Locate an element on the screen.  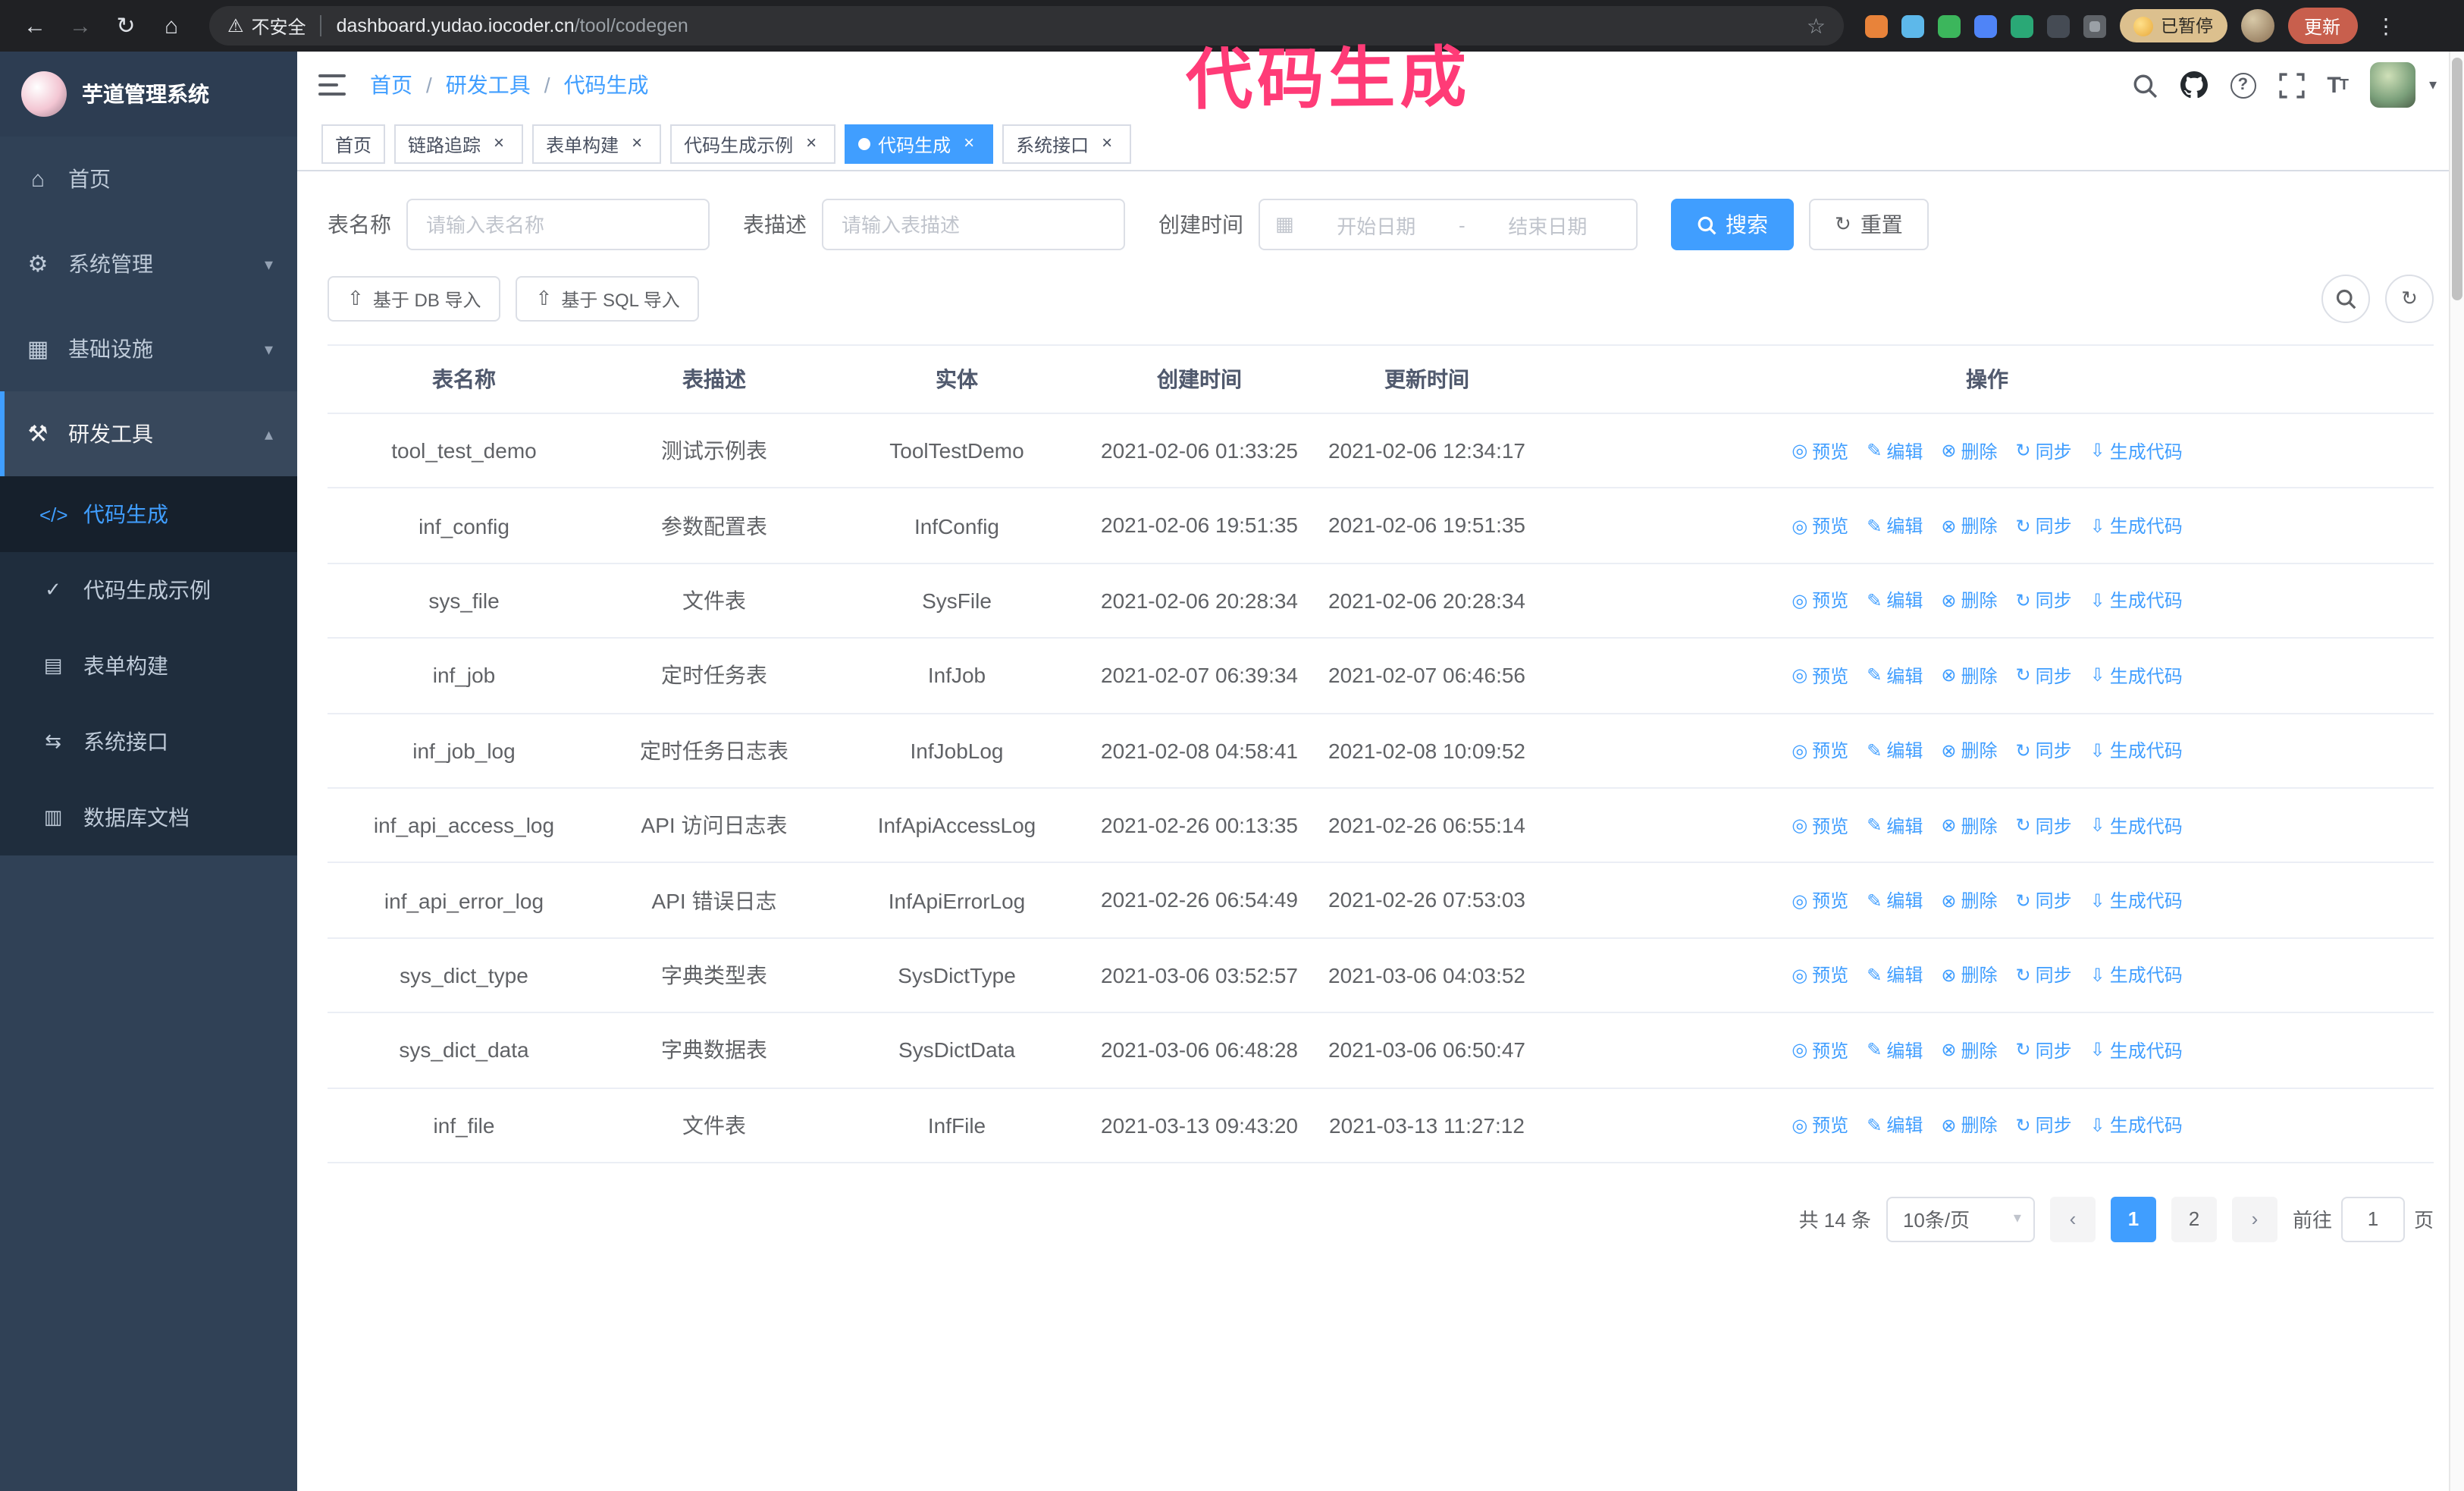
next-page-button: › is located at coordinates (2254, 1219).